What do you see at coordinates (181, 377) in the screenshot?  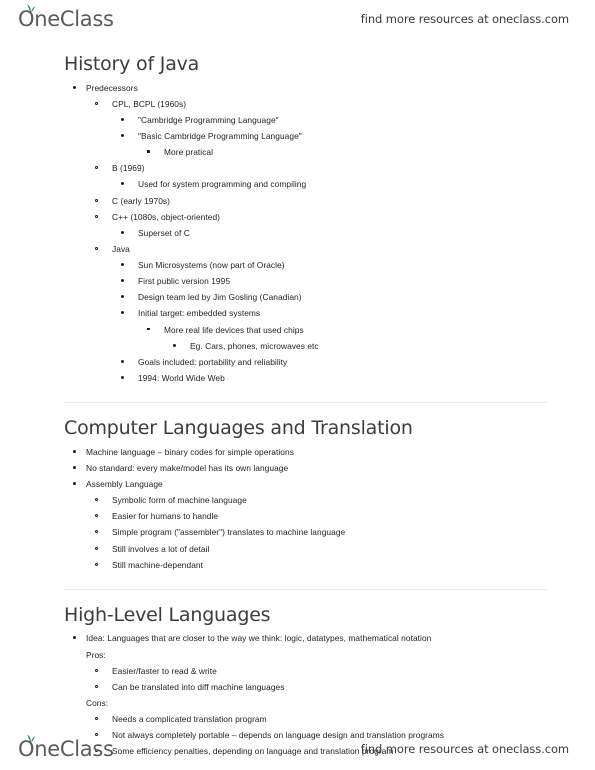 I see `outline-item-label: 1994: World Wide Web` at bounding box center [181, 377].